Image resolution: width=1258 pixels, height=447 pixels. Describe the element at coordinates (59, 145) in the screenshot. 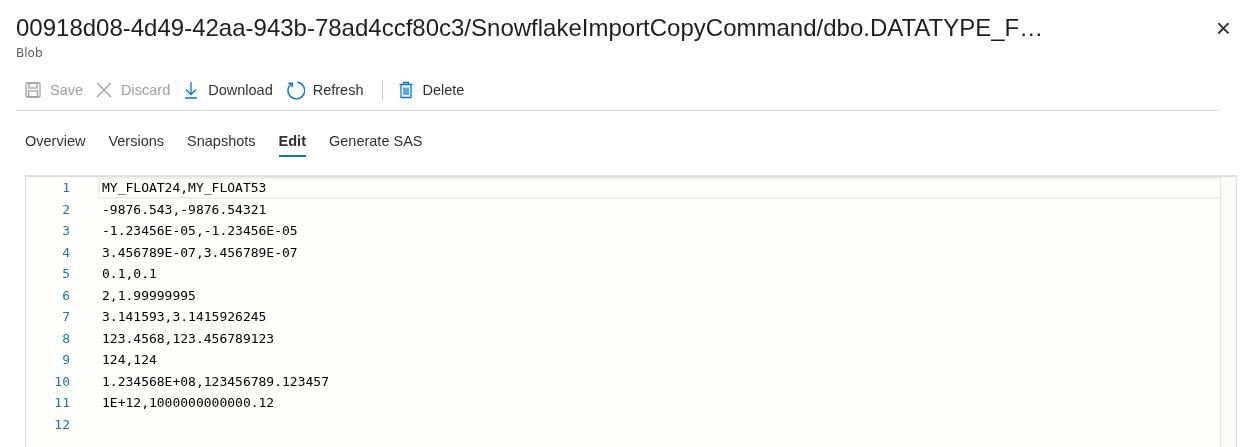

I see `tab: Overview` at that location.